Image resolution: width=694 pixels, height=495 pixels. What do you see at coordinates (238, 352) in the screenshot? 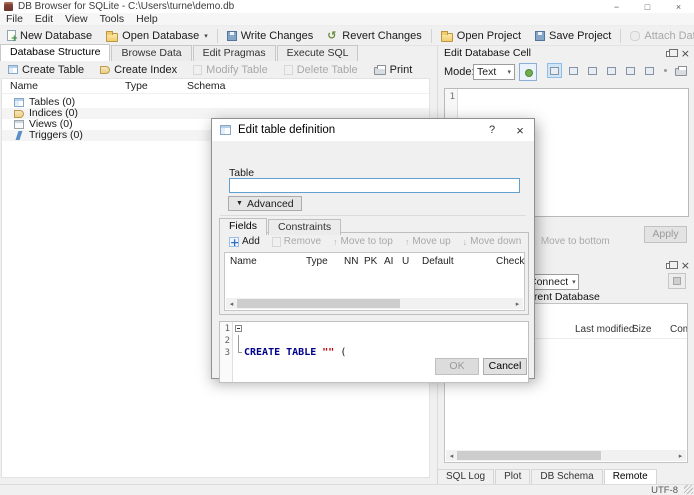
I see `fold-margin` at bounding box center [238, 352].